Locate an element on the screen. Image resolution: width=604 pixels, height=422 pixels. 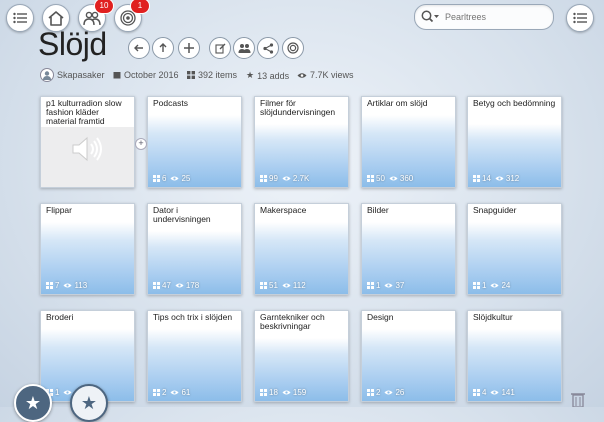
collection-card: Garntekniker och beskrivningar 18 159 is located at coordinates (301, 356).